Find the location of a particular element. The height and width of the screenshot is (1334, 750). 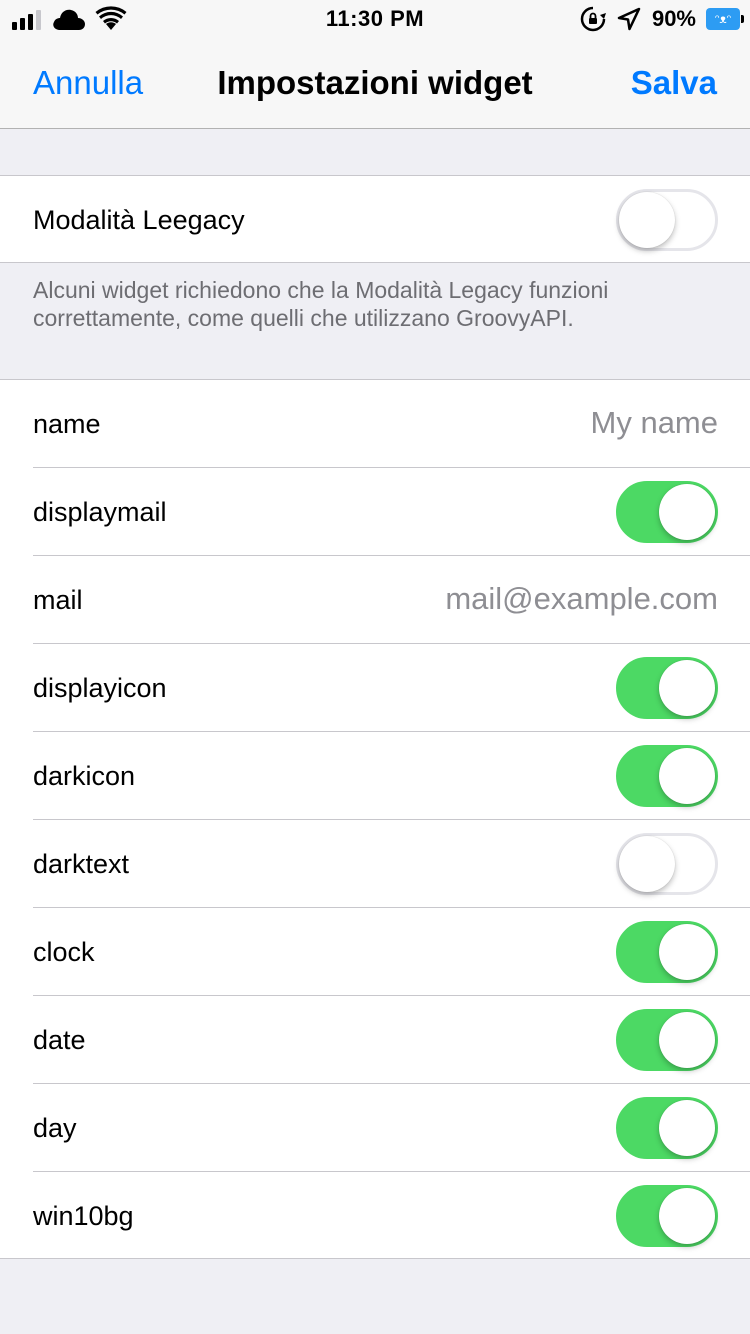

darktext-toggle is located at coordinates (667, 864).